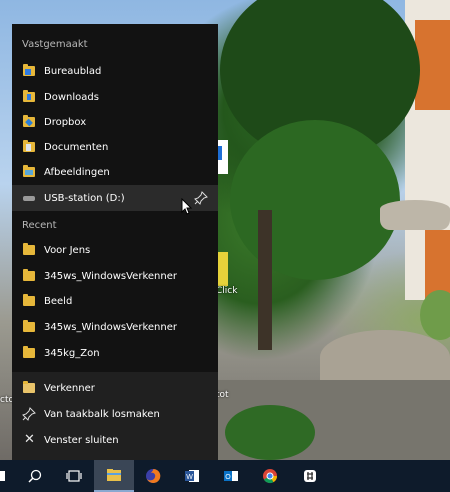 The height and width of the screenshot is (492, 450). What do you see at coordinates (29, 70) in the screenshot?
I see `desktop-folder-icon` at bounding box center [29, 70].